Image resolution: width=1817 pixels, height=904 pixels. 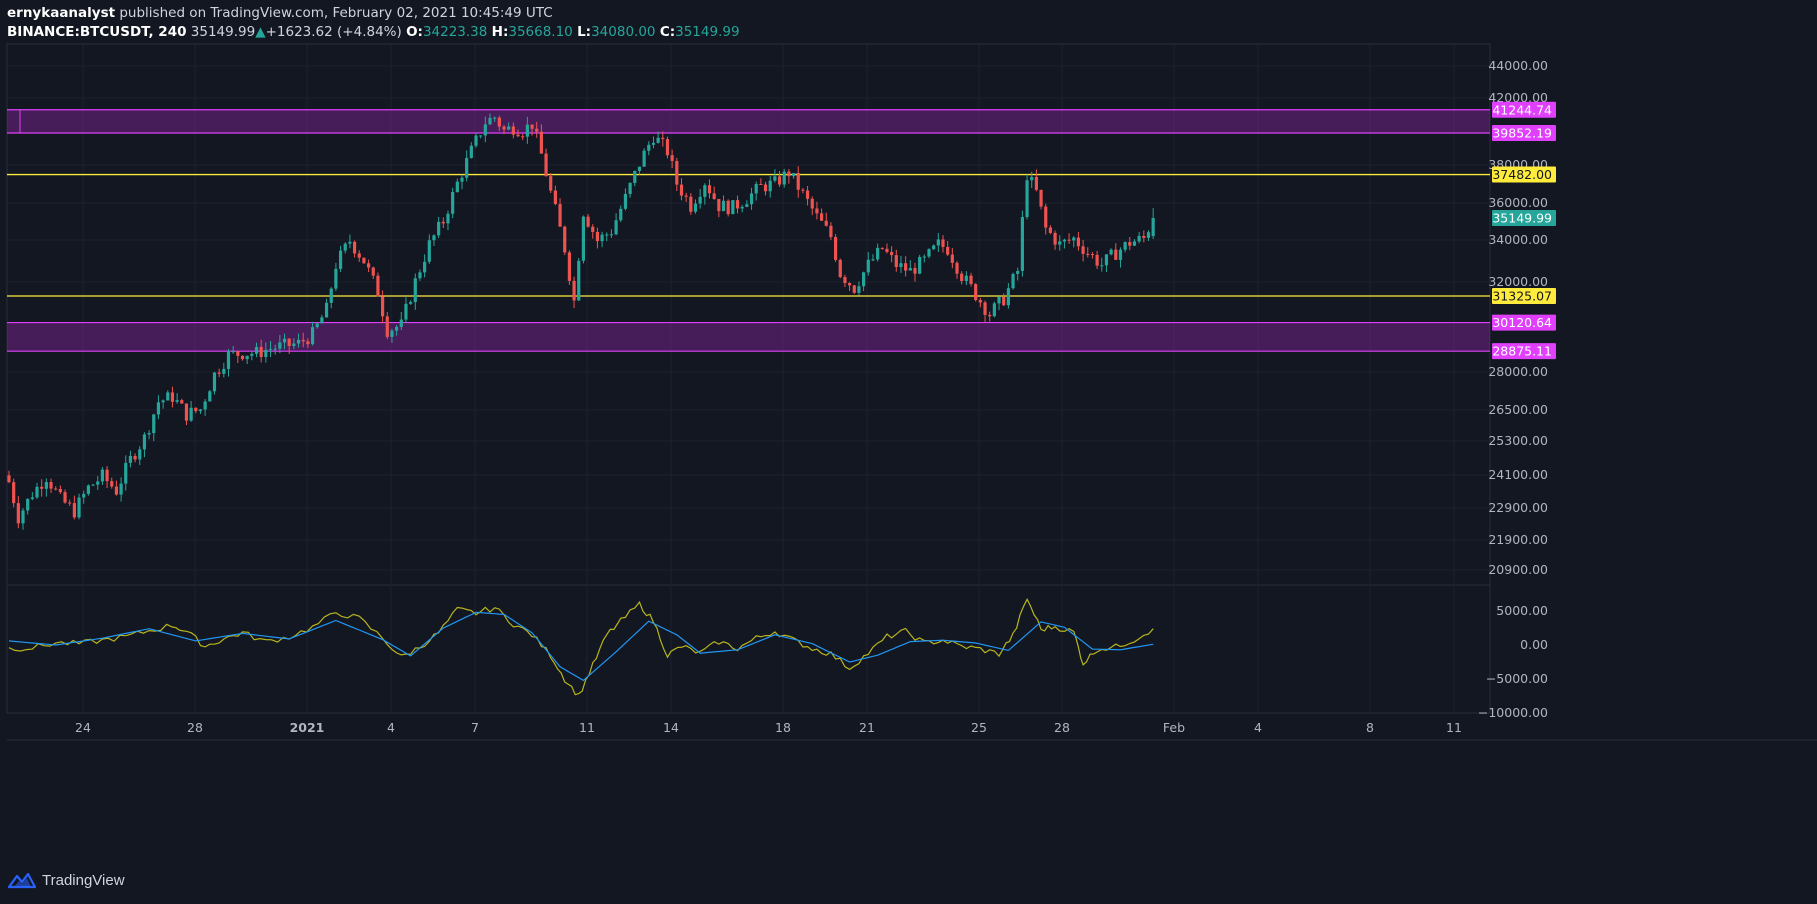 What do you see at coordinates (22, 880) in the screenshot?
I see `tradingview-logo-icon` at bounding box center [22, 880].